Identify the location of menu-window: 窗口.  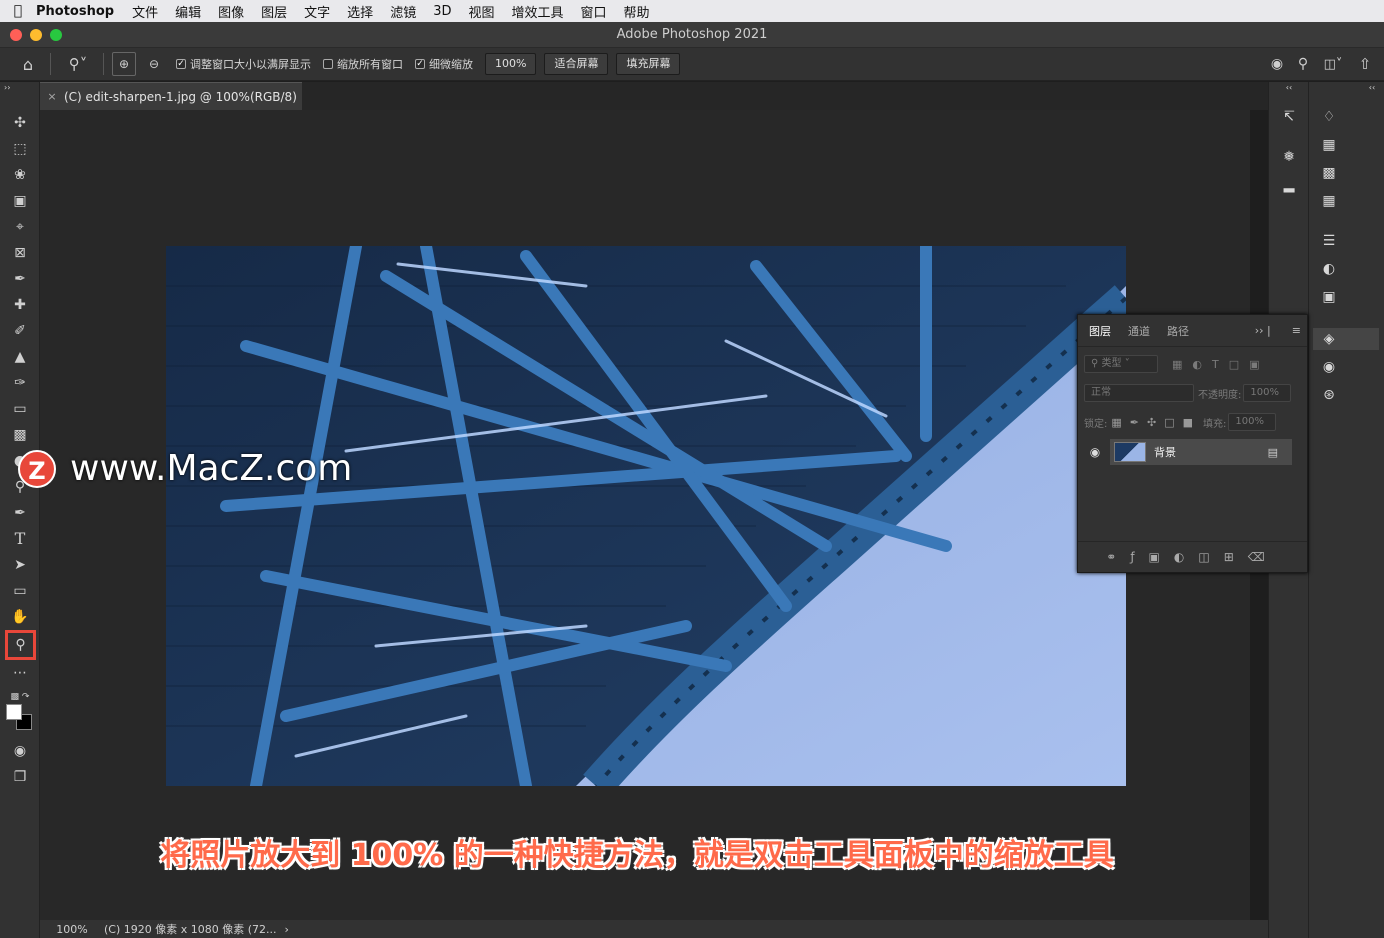
(594, 11).